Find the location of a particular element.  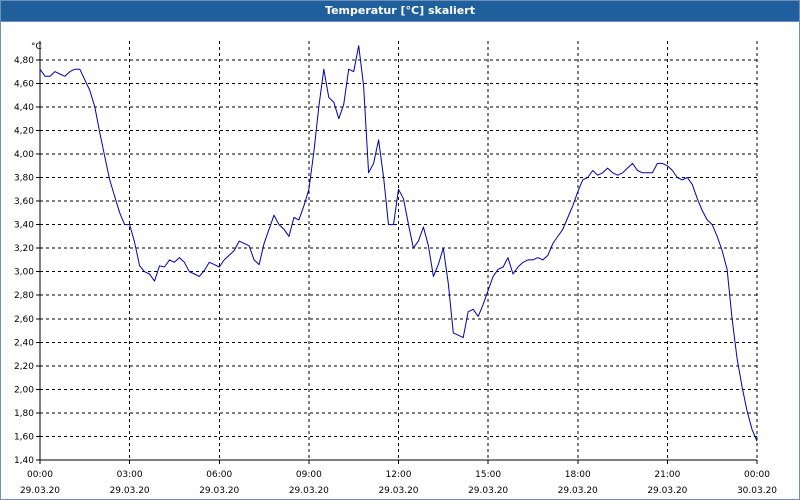

y-tick-label: 3,80 is located at coordinates (24, 179).